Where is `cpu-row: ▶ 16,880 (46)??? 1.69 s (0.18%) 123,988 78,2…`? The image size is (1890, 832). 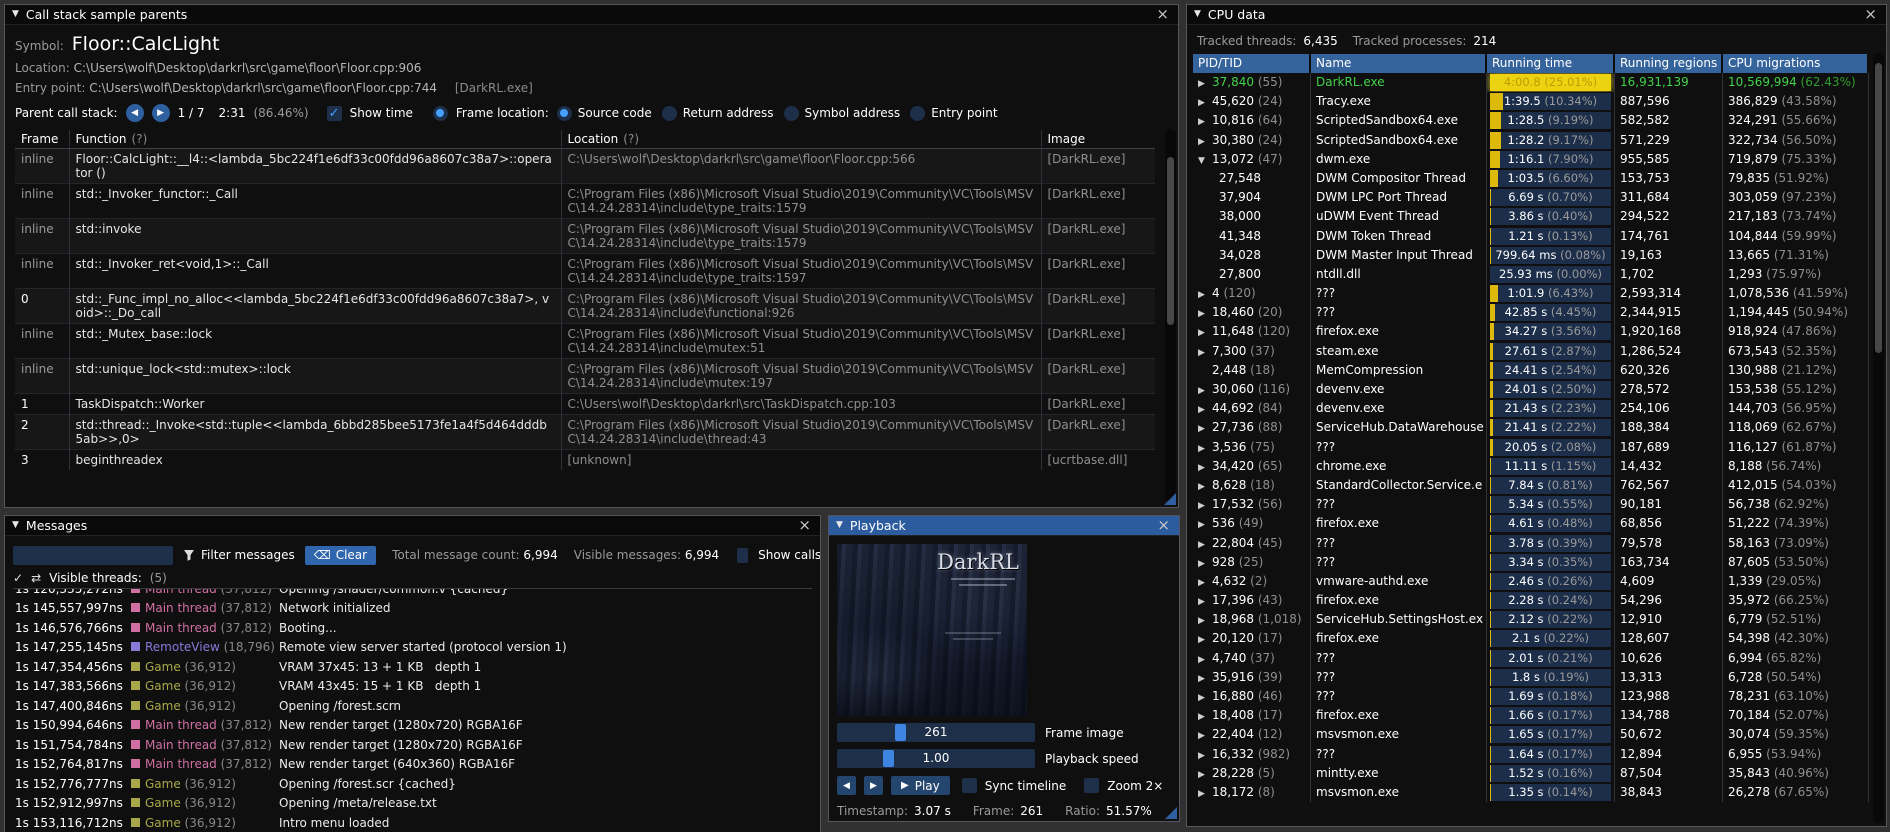 cpu-row: ▶ 16,880 (46)??? 1.69 s (0.18%) 123,988 78,2… is located at coordinates (1539, 697).